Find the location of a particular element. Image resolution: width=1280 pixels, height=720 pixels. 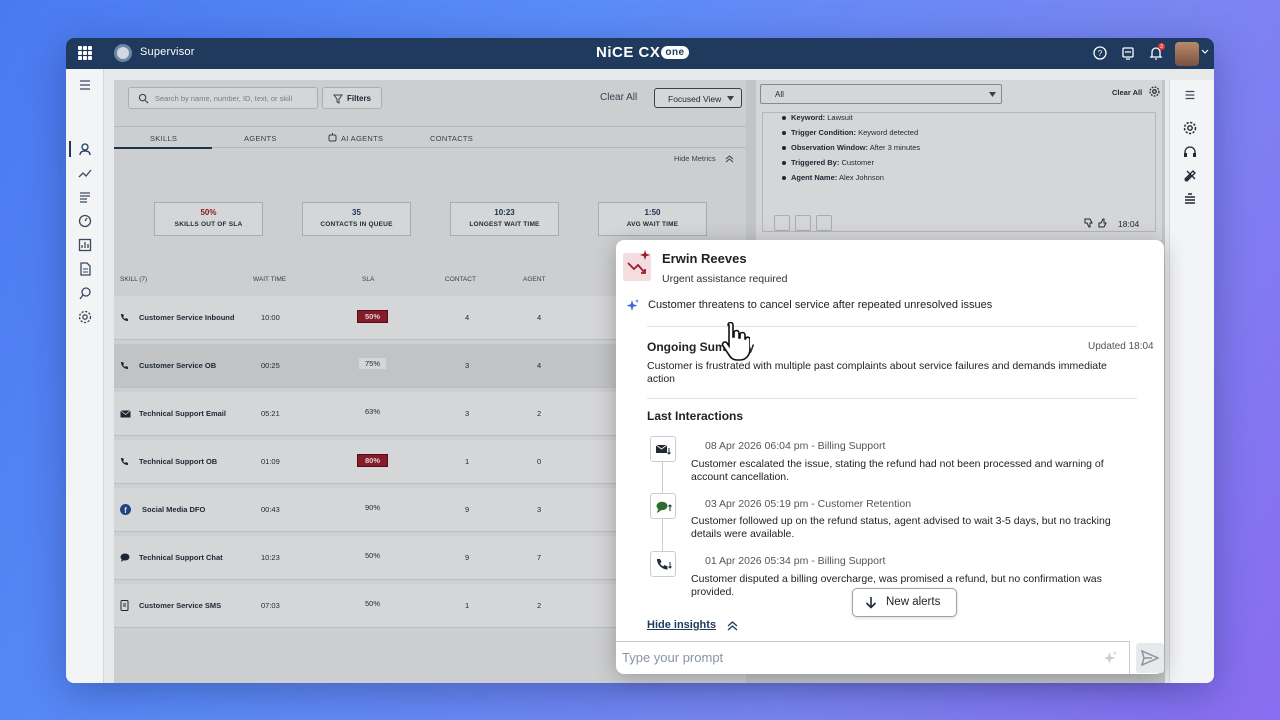

copilot-gear-icon is located at coordinates (1190, 128).